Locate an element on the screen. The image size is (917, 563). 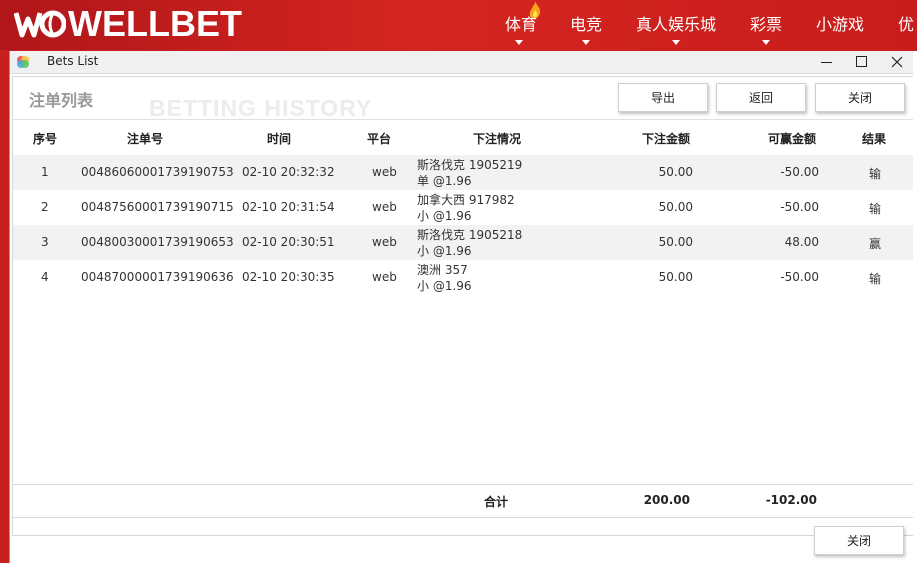
header-no: 序号 is located at coordinates (45, 139).